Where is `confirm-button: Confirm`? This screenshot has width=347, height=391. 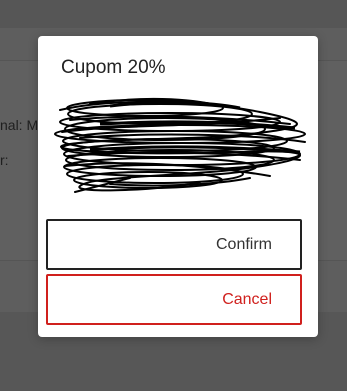 confirm-button: Confirm is located at coordinates (174, 244).